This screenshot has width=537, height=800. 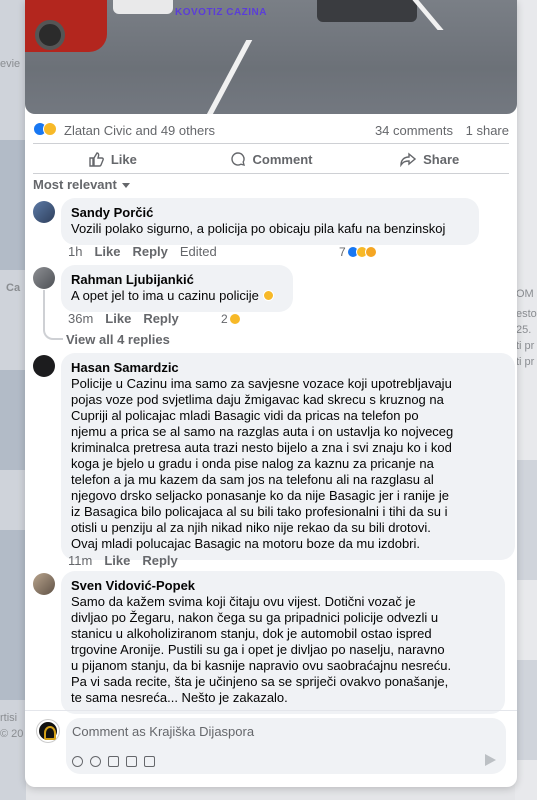 What do you see at coordinates (525, 294) in the screenshot?
I see `background-text: OM` at bounding box center [525, 294].